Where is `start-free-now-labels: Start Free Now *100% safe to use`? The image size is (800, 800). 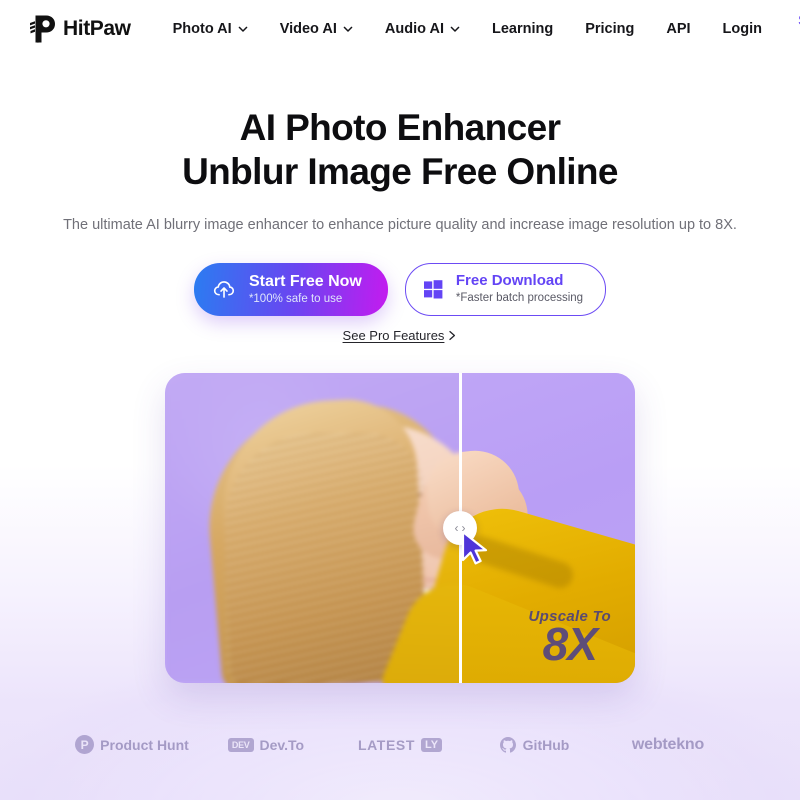
start-free-now-labels: Start Free Now *100% safe to use is located at coordinates (305, 290).